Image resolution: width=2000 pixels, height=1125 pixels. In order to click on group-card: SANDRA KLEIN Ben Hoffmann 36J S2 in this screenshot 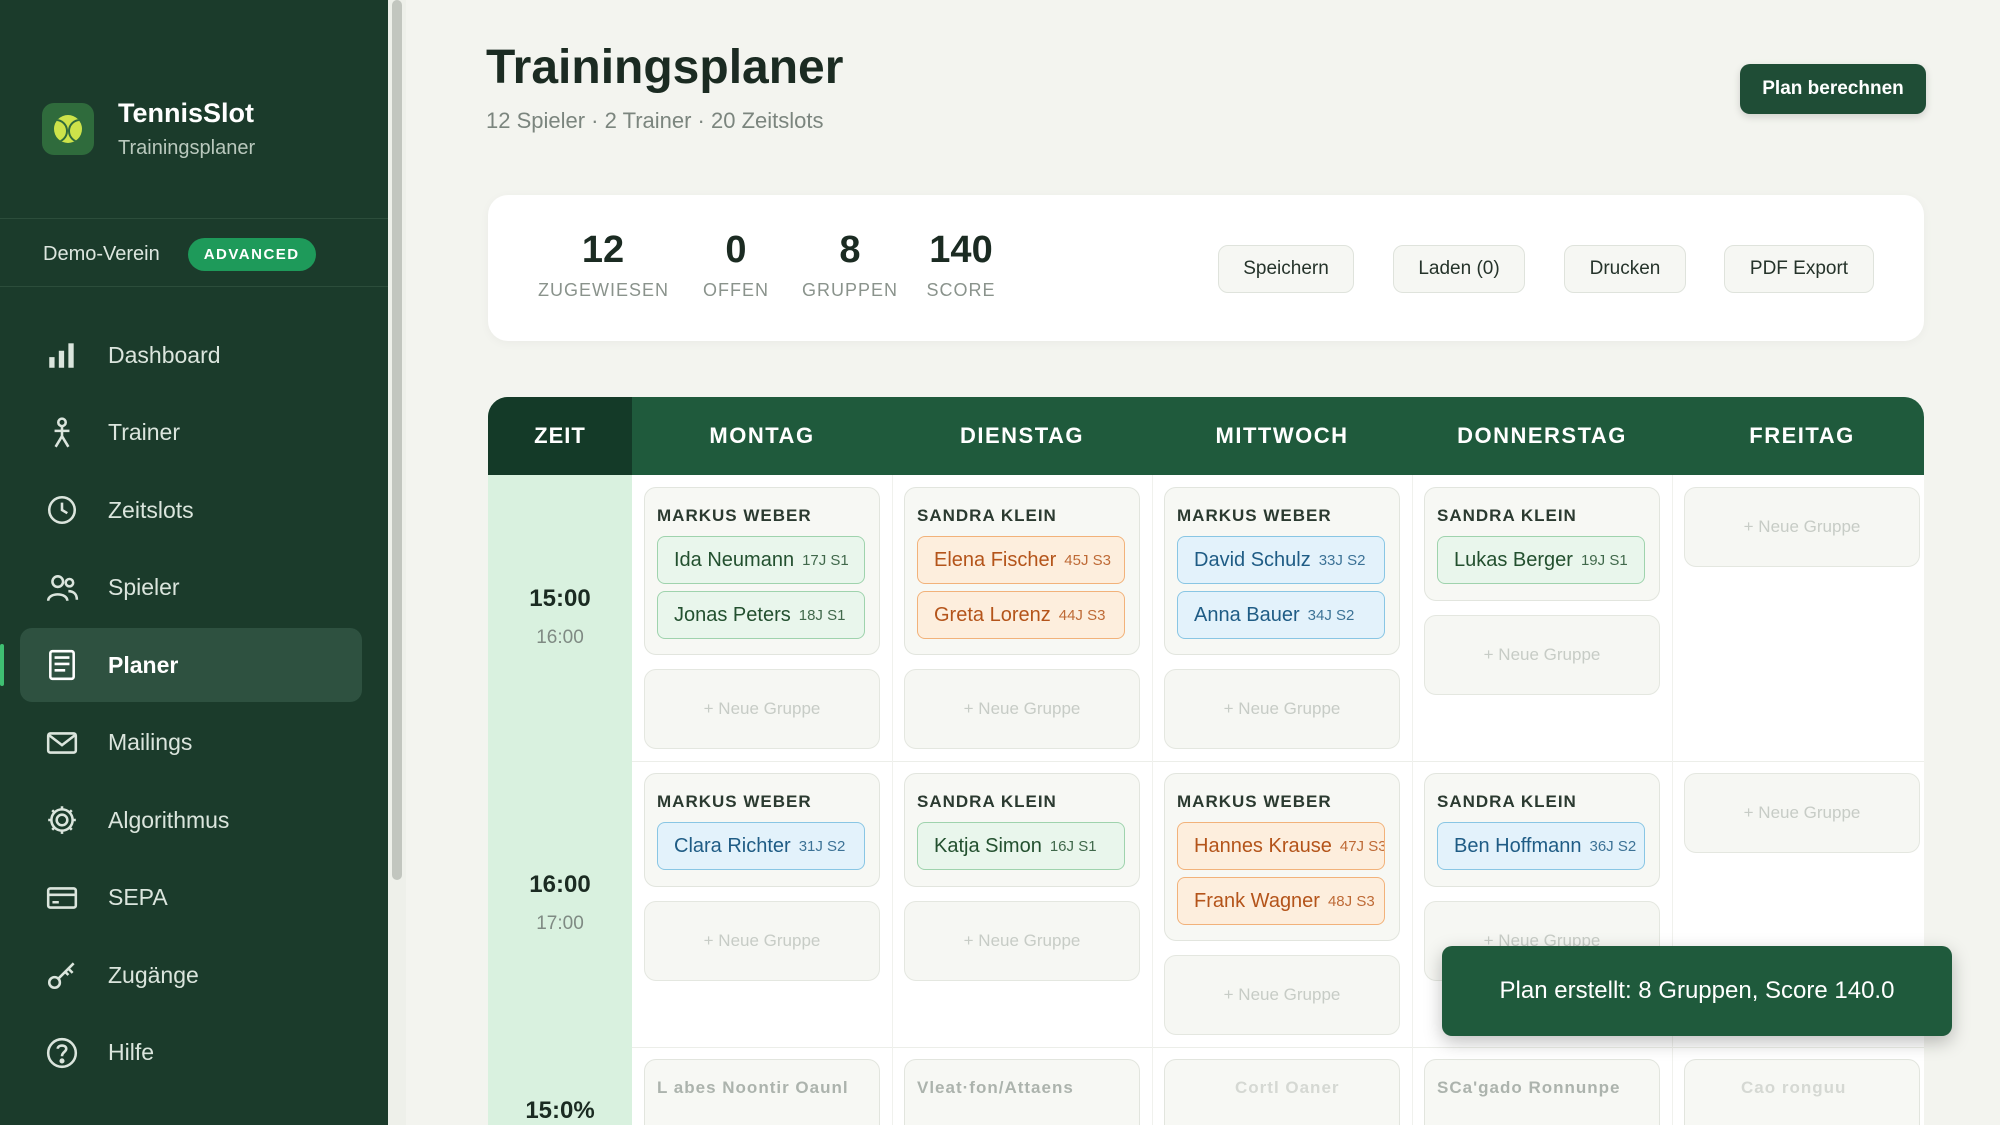, I will do `click(1542, 830)`.